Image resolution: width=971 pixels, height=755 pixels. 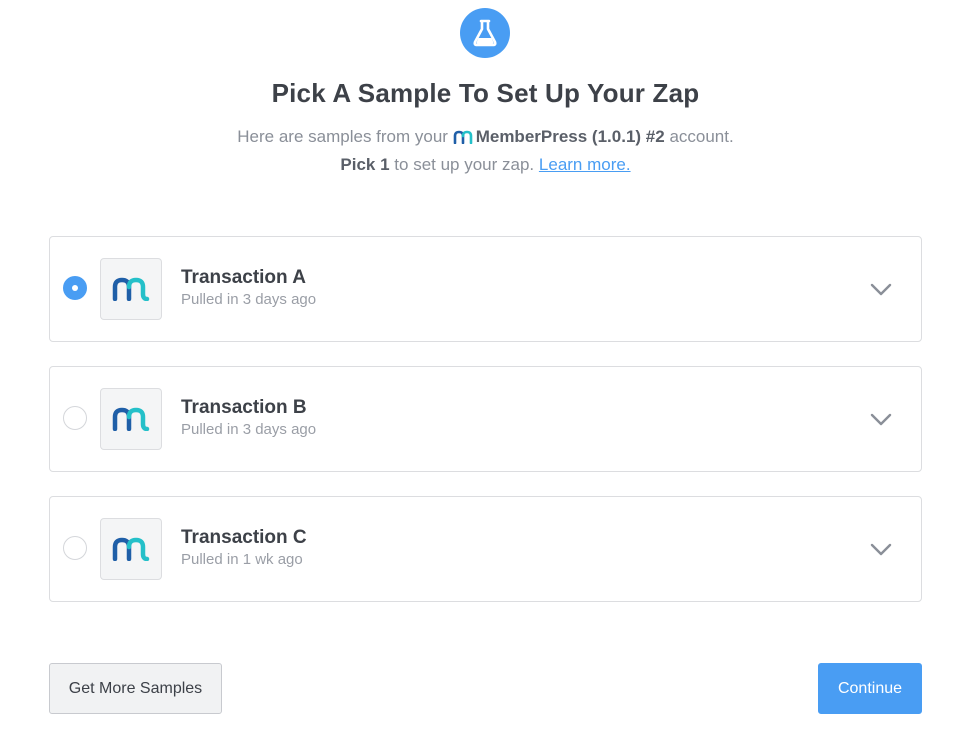 What do you see at coordinates (701, 136) in the screenshot?
I see `subtitle-suffix: account.` at bounding box center [701, 136].